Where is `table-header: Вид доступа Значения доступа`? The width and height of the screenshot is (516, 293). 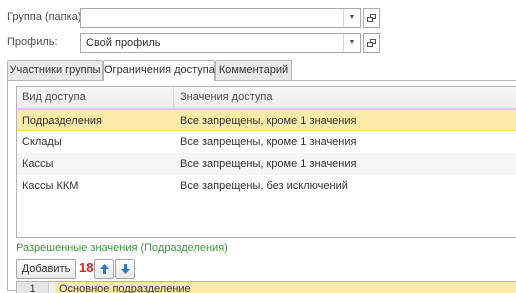
table-header: Вид доступа Значения доступа is located at coordinates (266, 98).